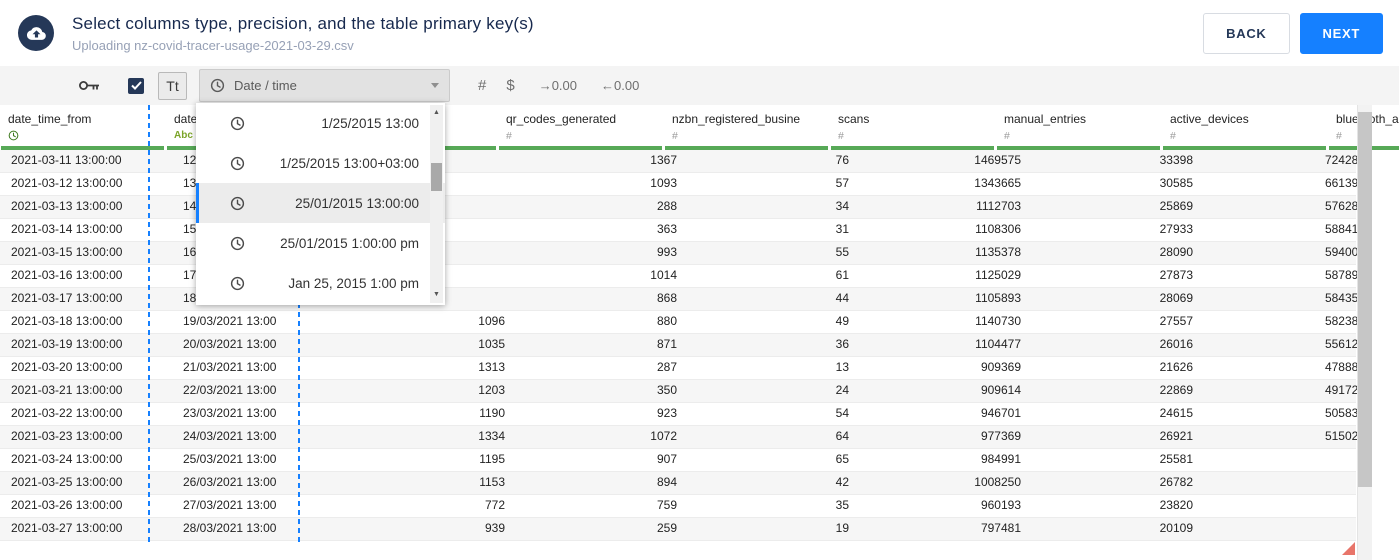  I want to click on table-cell: 588414, so click(1344, 229).